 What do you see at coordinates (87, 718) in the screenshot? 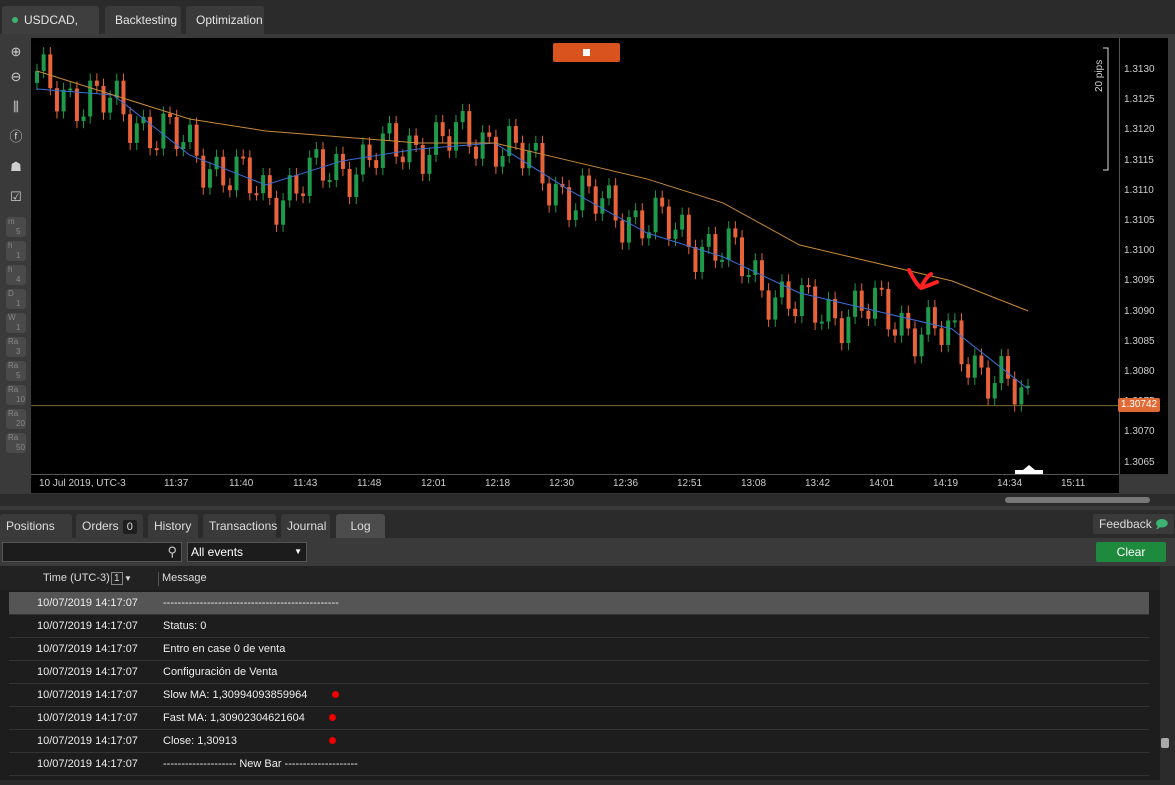
I see `log-time: 10/07/2019 14:17:07` at bounding box center [87, 718].